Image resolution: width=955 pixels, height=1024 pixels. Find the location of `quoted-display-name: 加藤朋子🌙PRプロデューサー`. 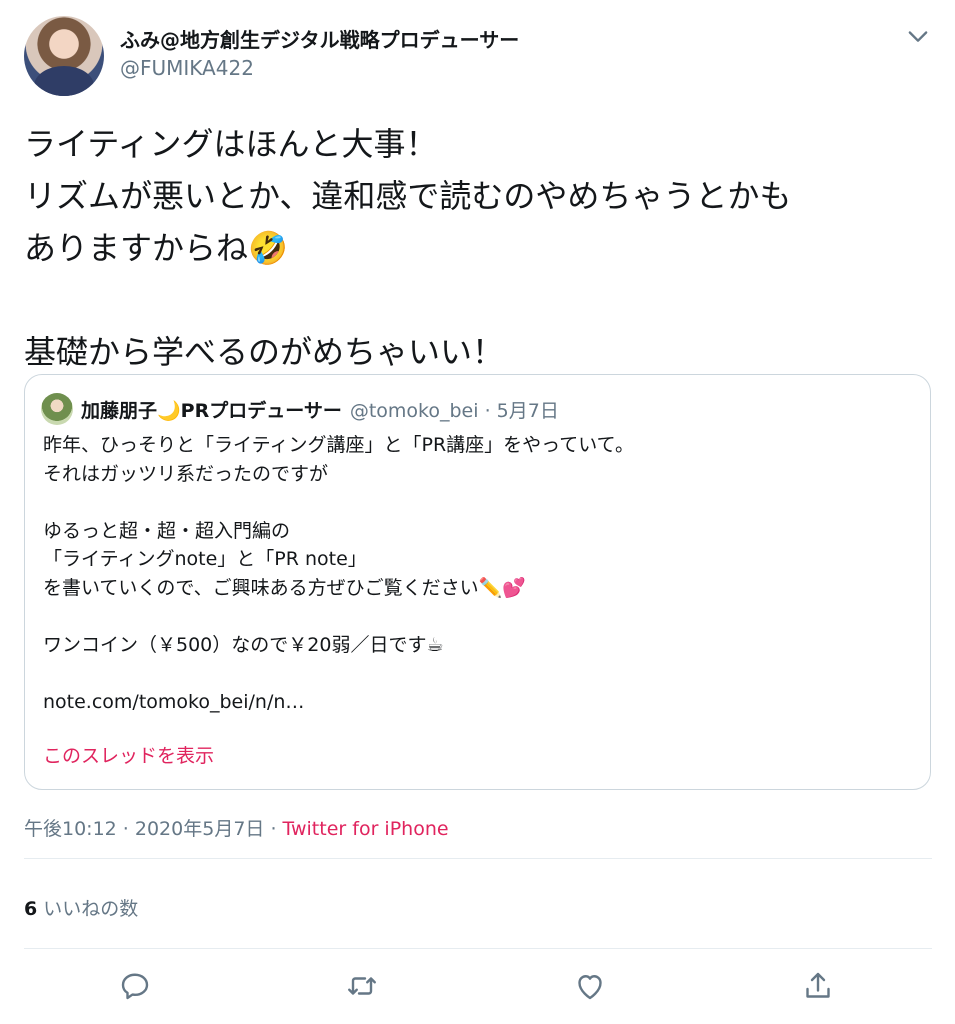

quoted-display-name: 加藤朋子🌙PRプロデューサー is located at coordinates (211, 410).